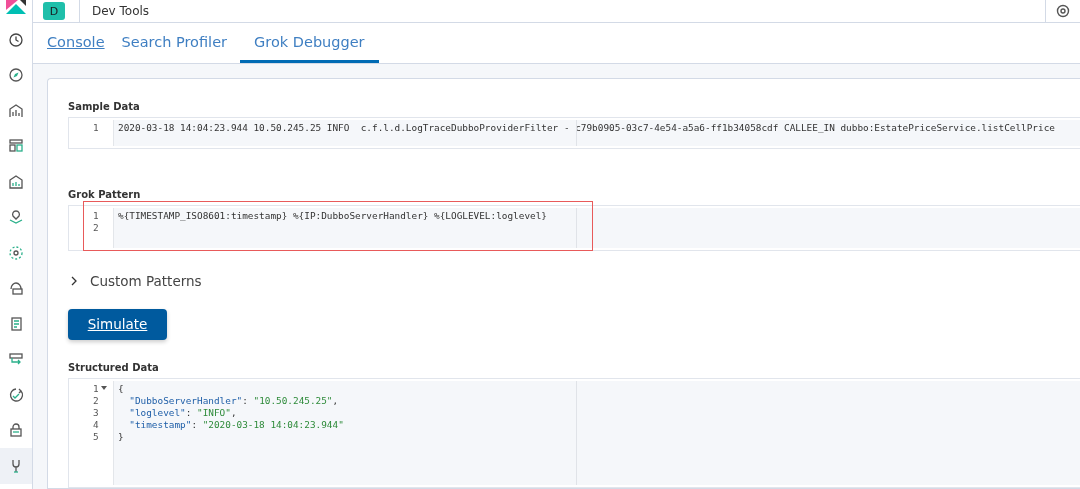 This screenshot has width=1080, height=489. Describe the element at coordinates (121, 436) in the screenshot. I see `code-line: }` at that location.